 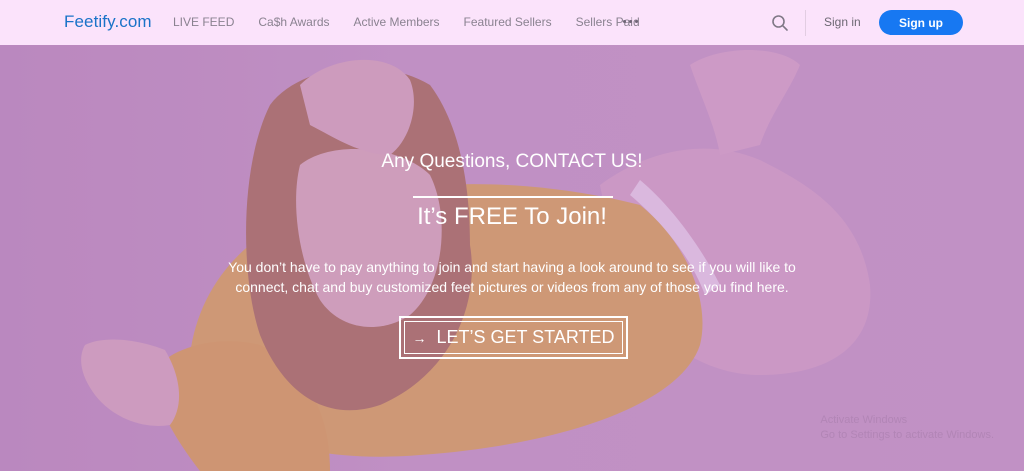 I want to click on watermark-line-2: Go to Settings to activate Windows., so click(x=907, y=435).